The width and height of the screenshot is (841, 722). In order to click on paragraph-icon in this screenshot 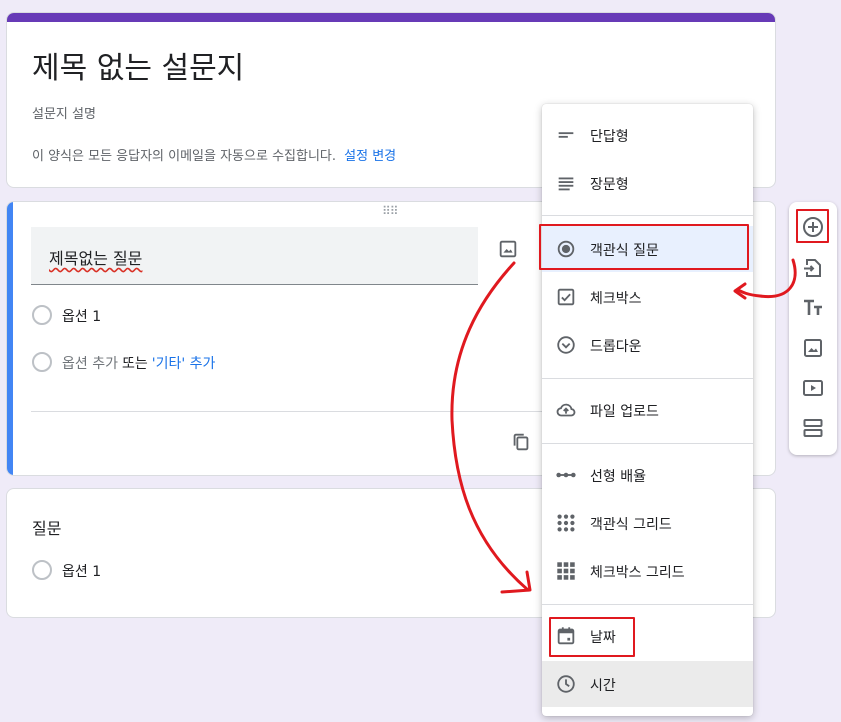, I will do `click(566, 184)`.